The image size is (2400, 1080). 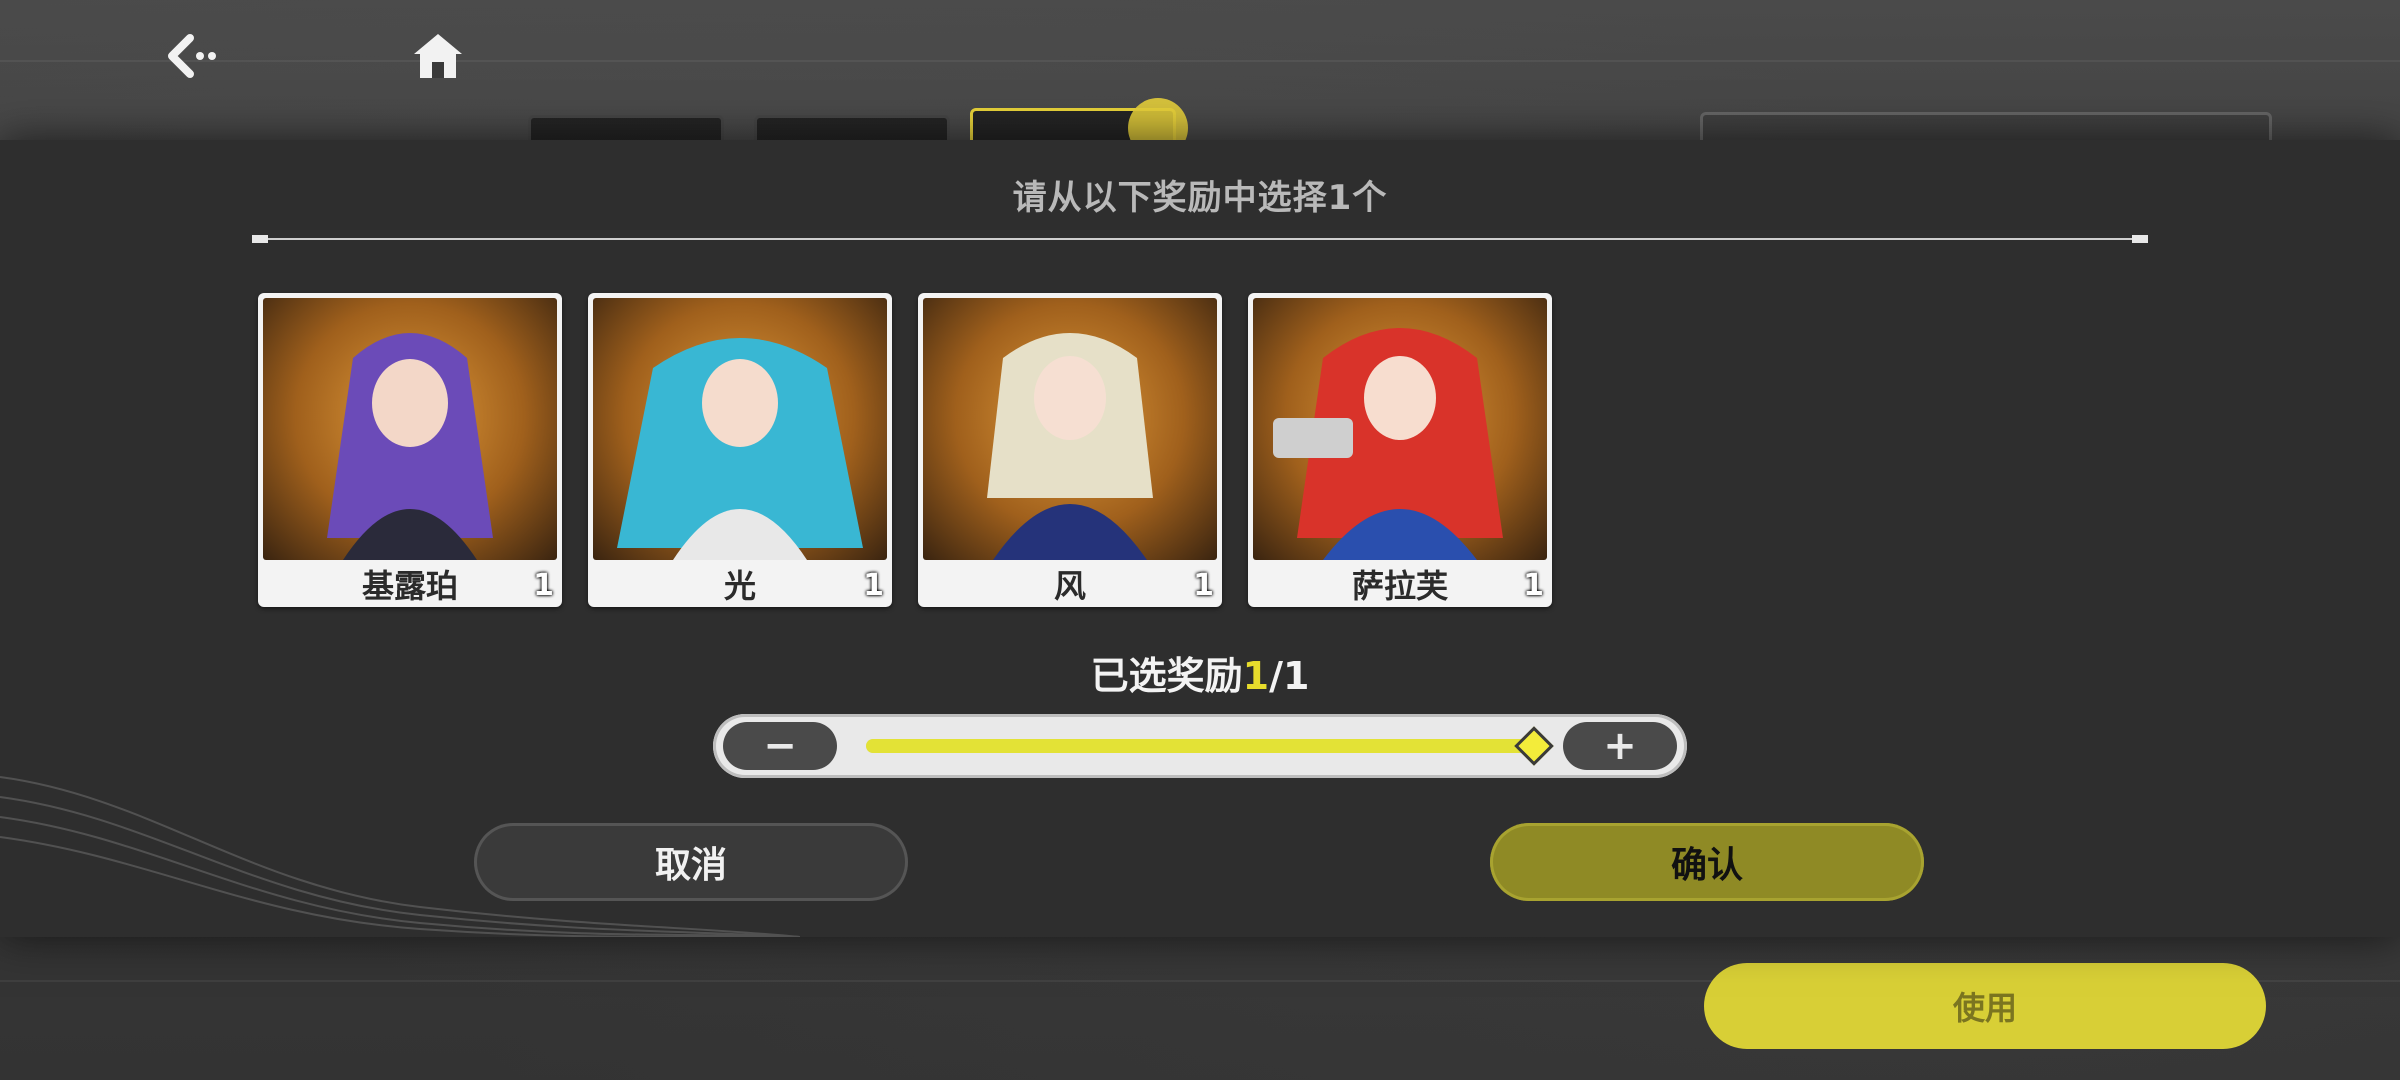 What do you see at coordinates (739, 585) in the screenshot?
I see `reward-name: 光` at bounding box center [739, 585].